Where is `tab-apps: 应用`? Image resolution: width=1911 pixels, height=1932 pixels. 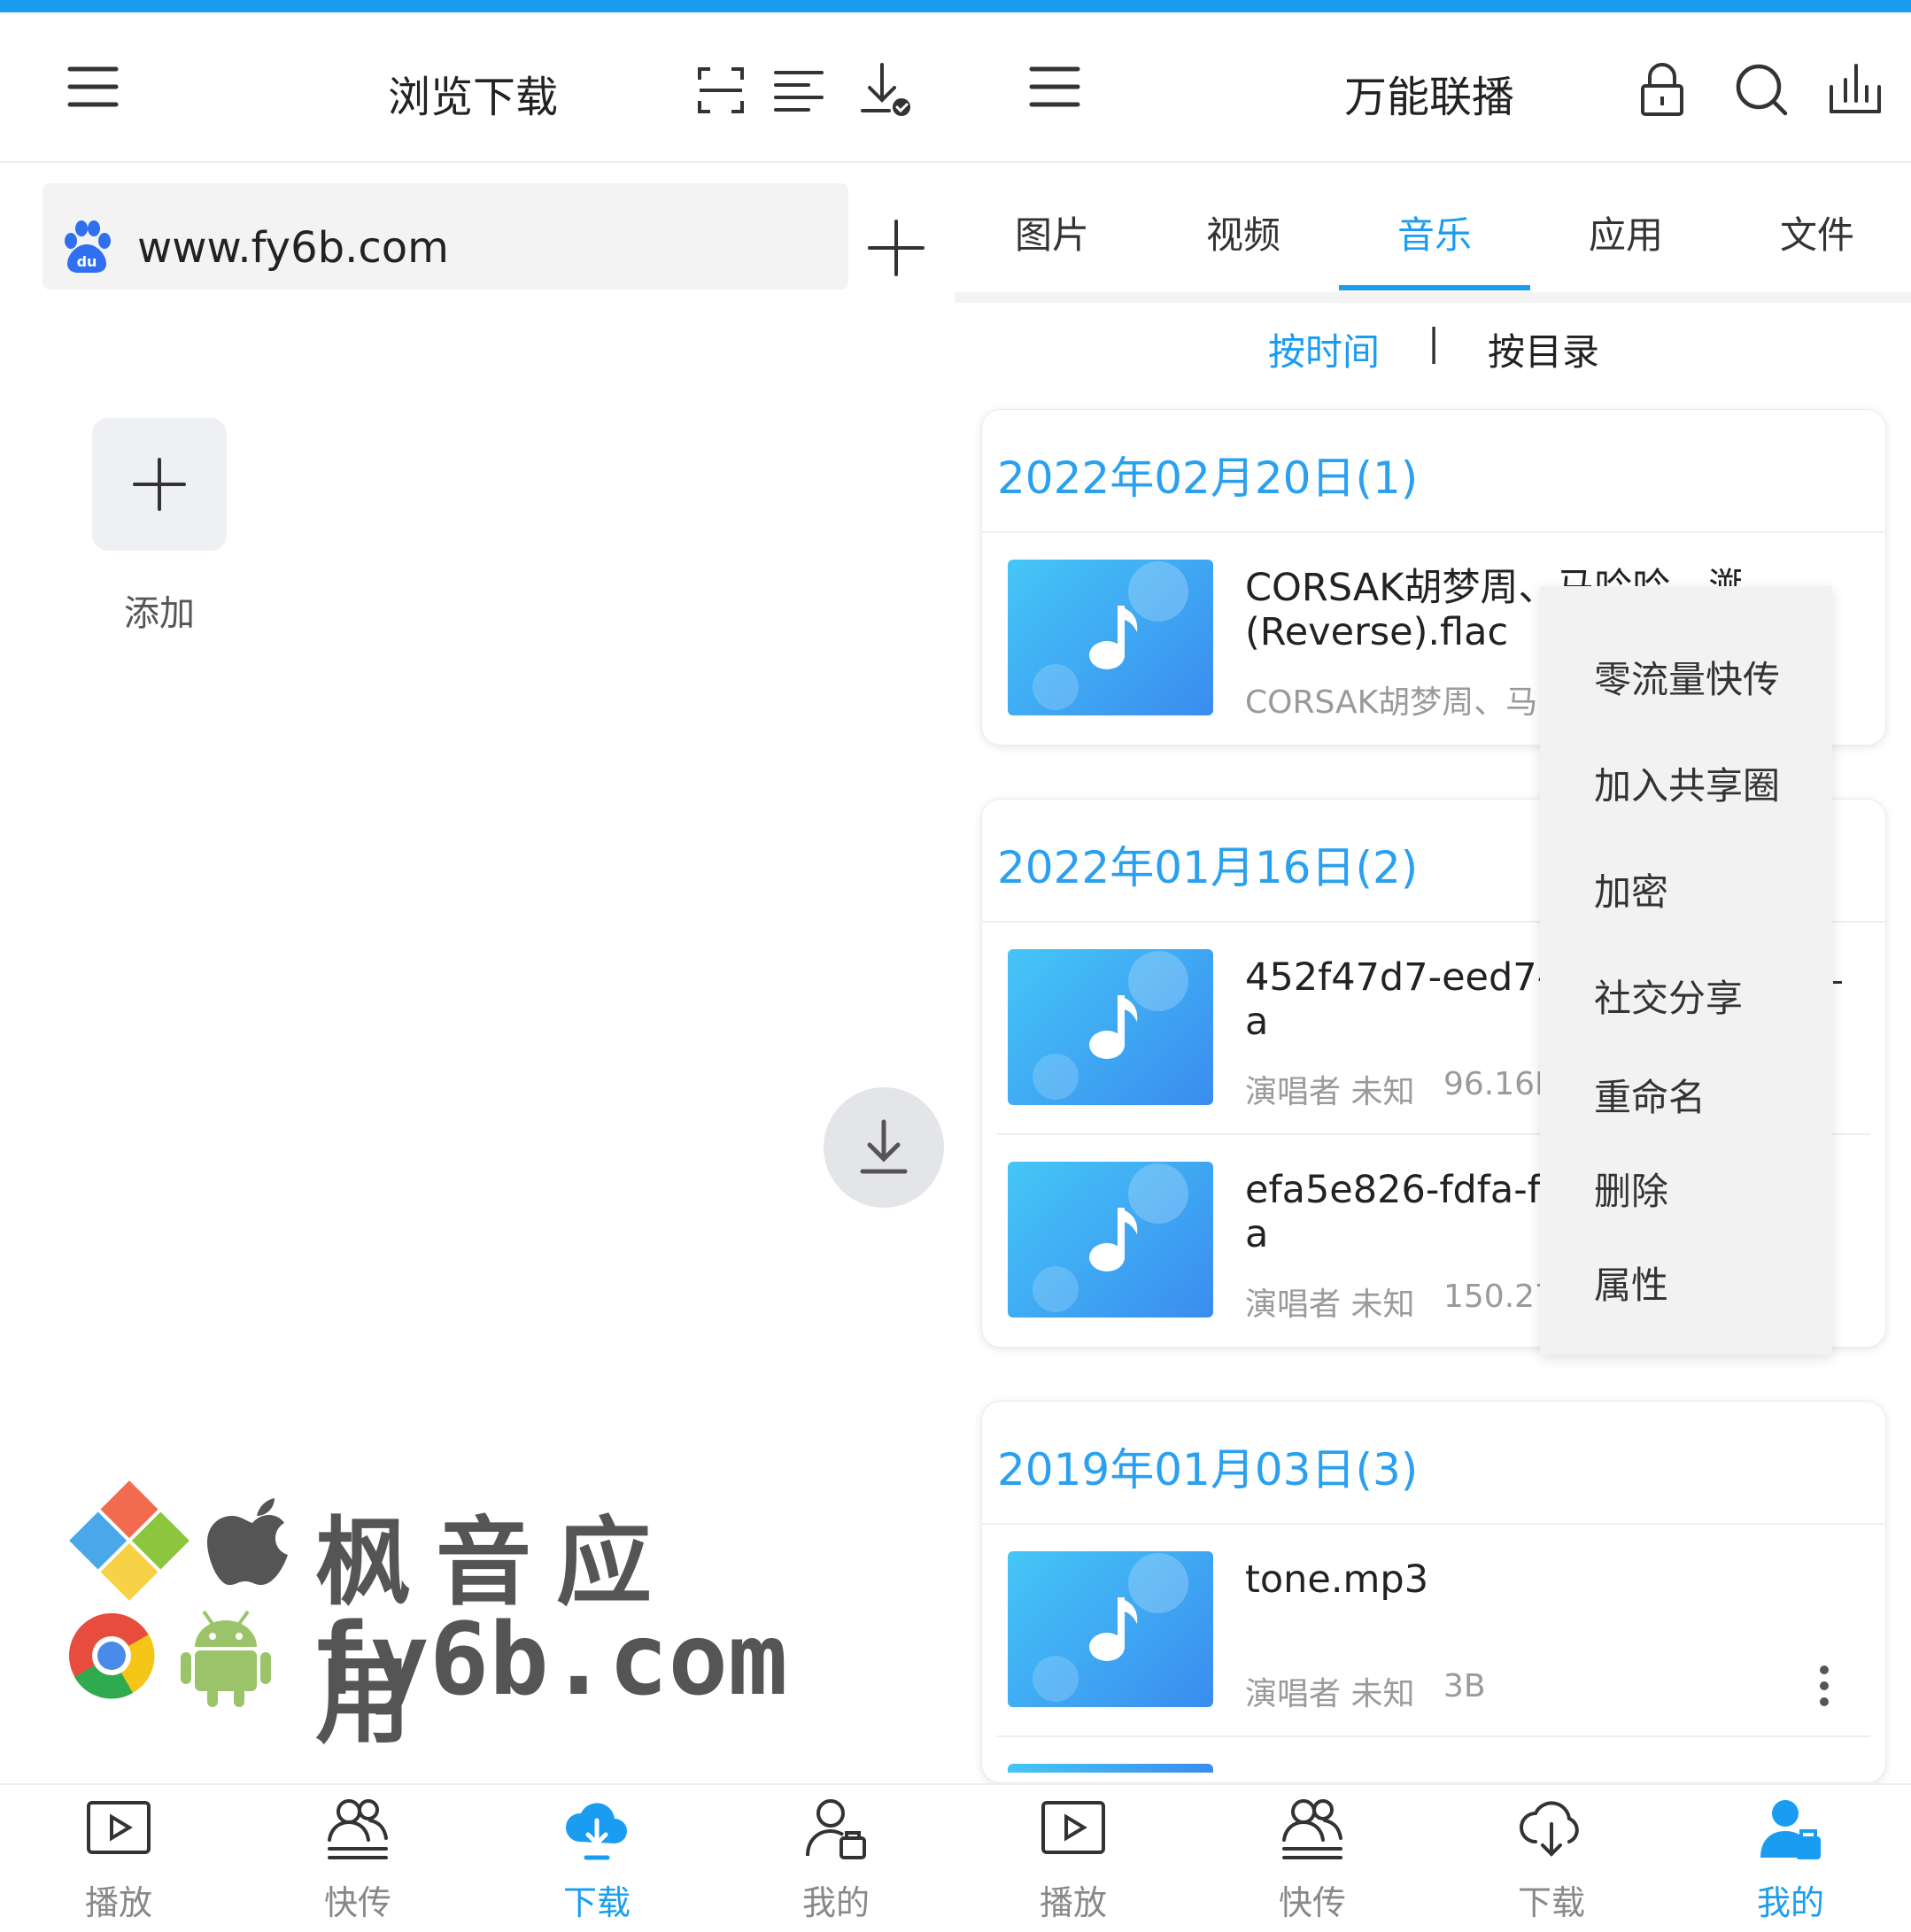 tab-apps: 应用 is located at coordinates (1625, 232).